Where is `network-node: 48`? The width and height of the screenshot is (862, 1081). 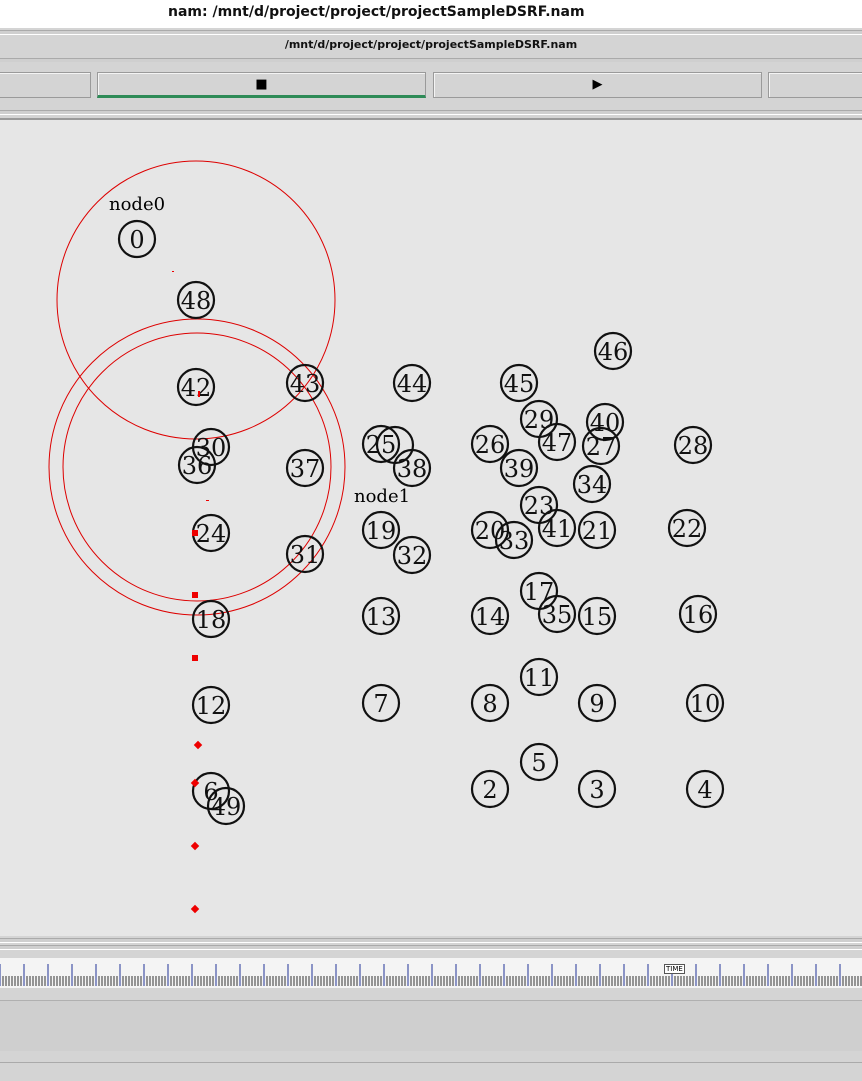
network-node: 48 is located at coordinates (196, 300).